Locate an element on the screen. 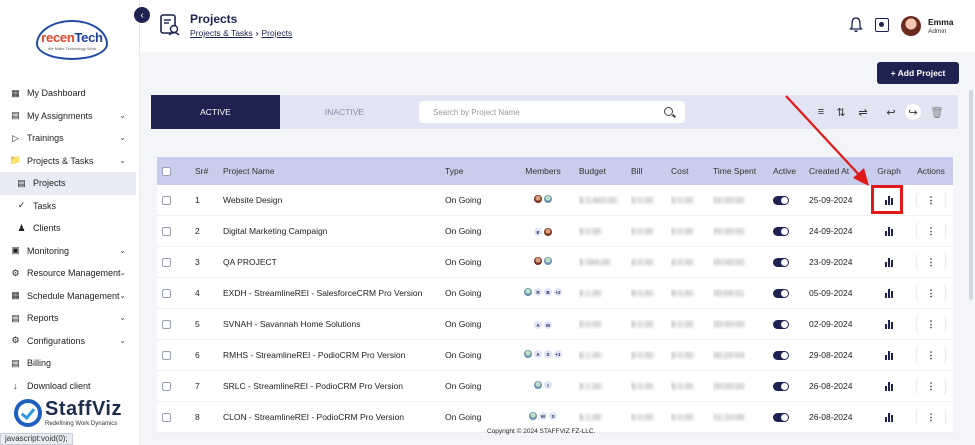 The width and height of the screenshot is (975, 445). bell-icon is located at coordinates (856, 25).